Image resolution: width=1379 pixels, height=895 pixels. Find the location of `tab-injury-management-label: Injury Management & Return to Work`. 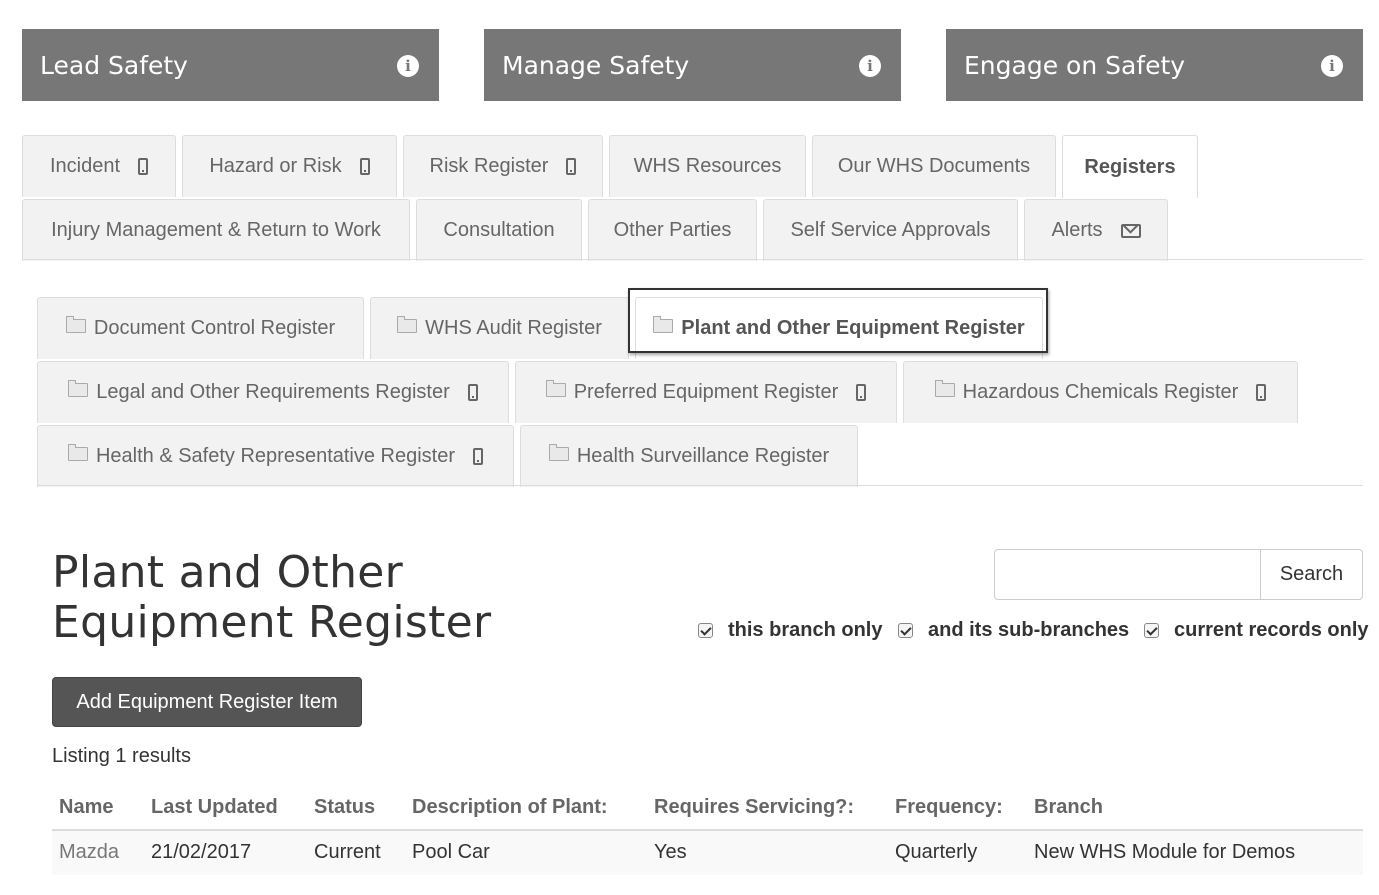

tab-injury-management-label: Injury Management & Return to Work is located at coordinates (216, 230).